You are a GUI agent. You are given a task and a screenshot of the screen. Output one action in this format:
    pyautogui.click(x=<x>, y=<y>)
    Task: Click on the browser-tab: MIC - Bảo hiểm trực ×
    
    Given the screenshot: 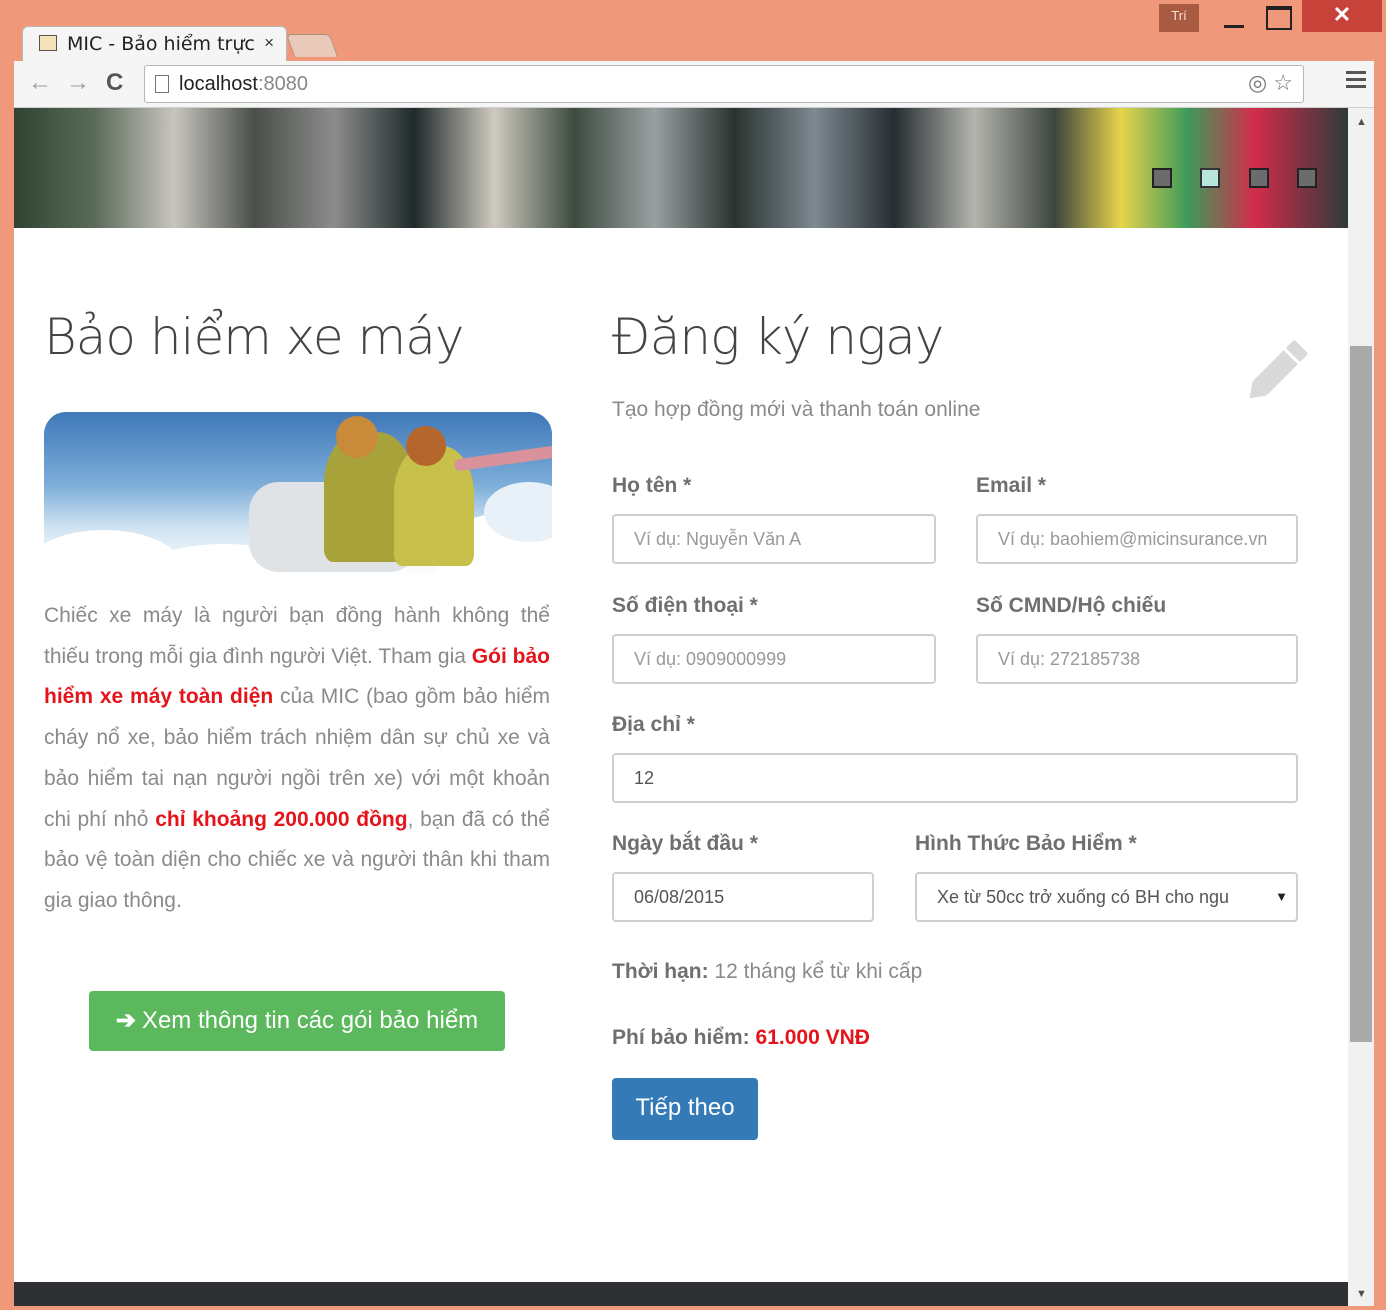 What is the action you would take?
    pyautogui.click(x=154, y=44)
    